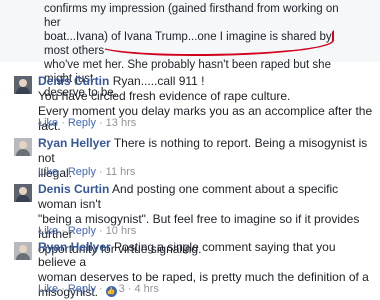  What do you see at coordinates (98, 290) in the screenshot?
I see `comment-actions: Like · Reply · 👍 3 · 4 hrs` at bounding box center [98, 290].